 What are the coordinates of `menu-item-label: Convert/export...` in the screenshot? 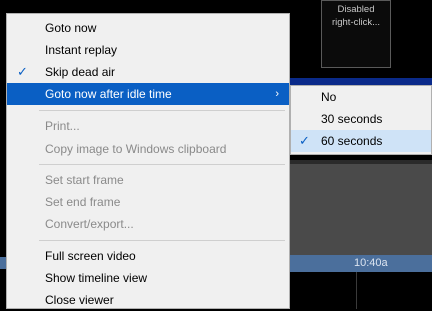 It's located at (89, 224).